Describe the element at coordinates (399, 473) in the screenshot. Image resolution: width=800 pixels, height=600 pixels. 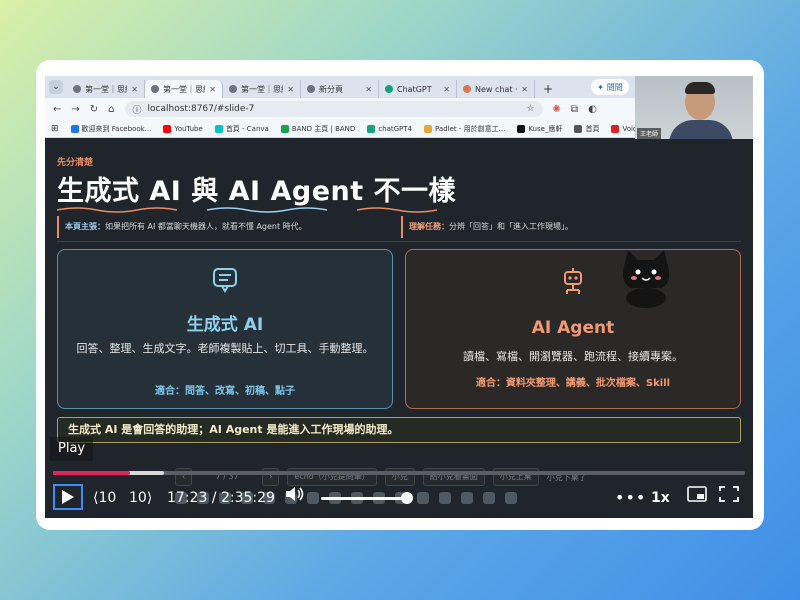
I see `video-timeline` at that location.